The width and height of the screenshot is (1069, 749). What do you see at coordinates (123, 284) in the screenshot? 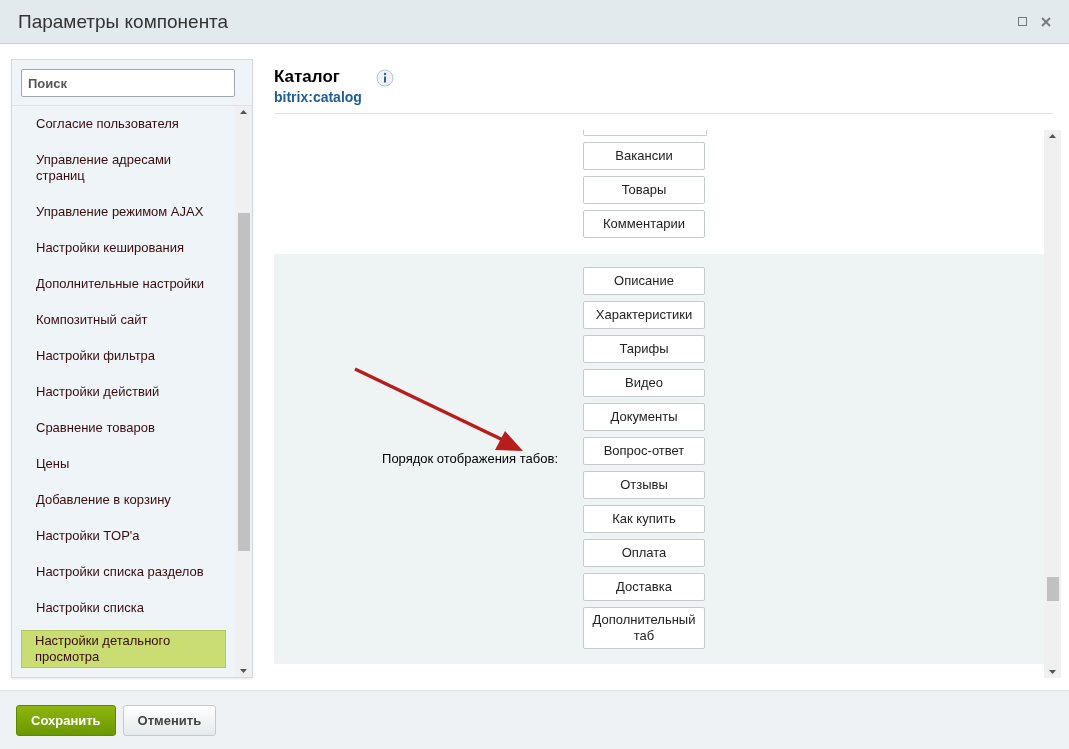
I see `sidebar-item: Дополнительные настройки` at bounding box center [123, 284].